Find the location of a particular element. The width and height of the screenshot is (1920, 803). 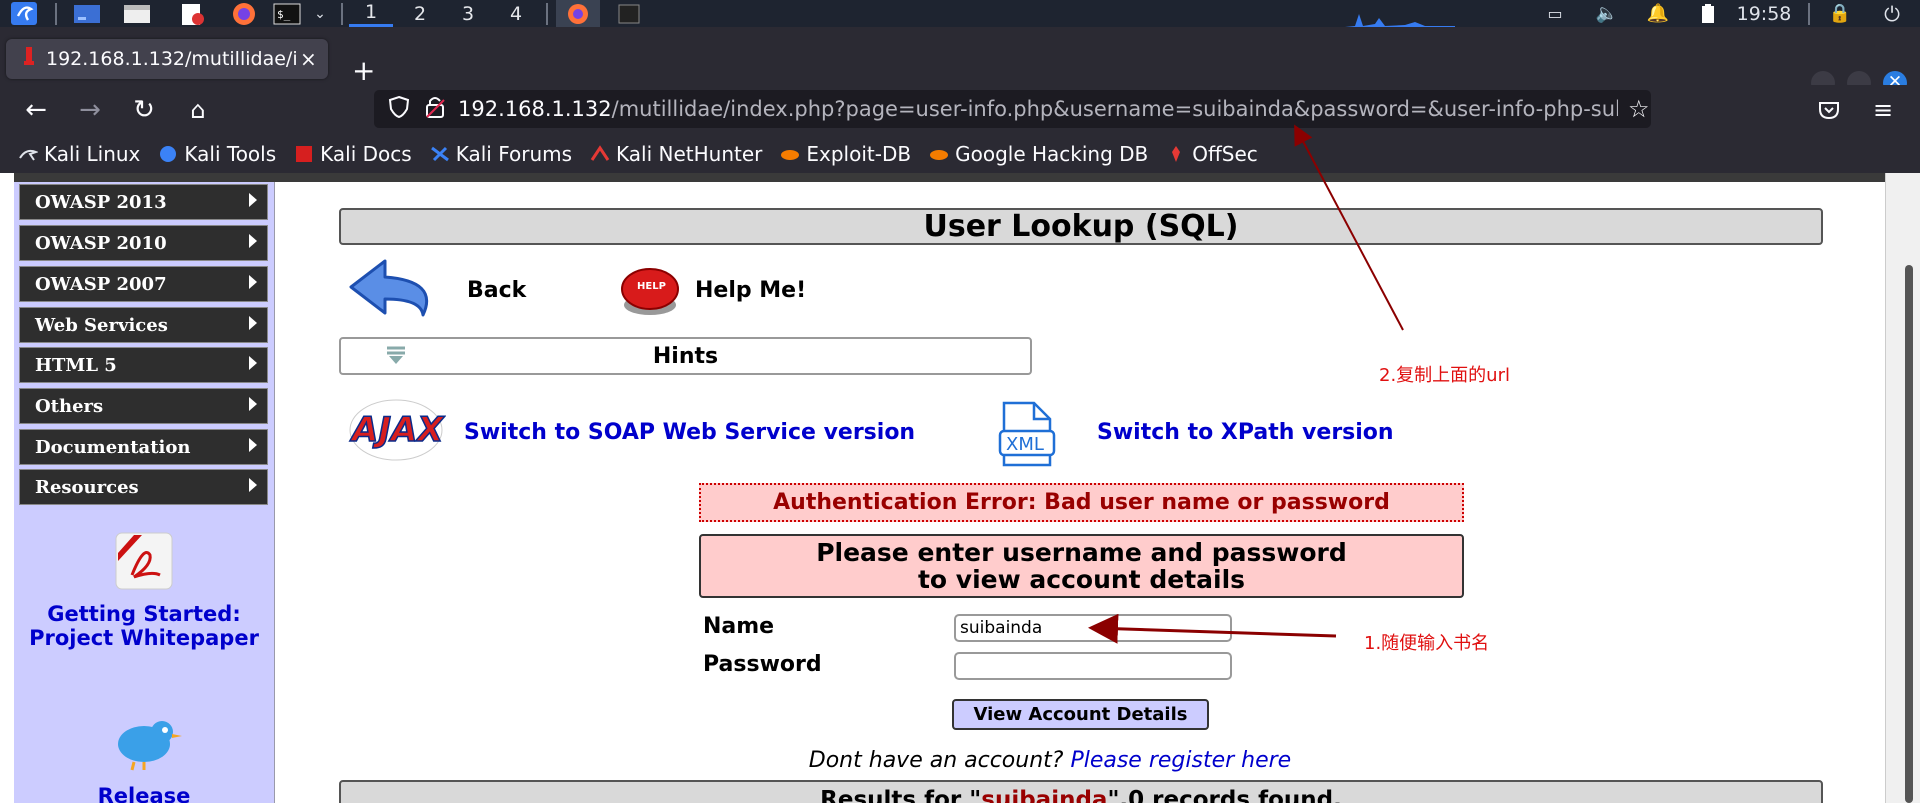

annotation-arrow-name is located at coordinates (1212, 628).